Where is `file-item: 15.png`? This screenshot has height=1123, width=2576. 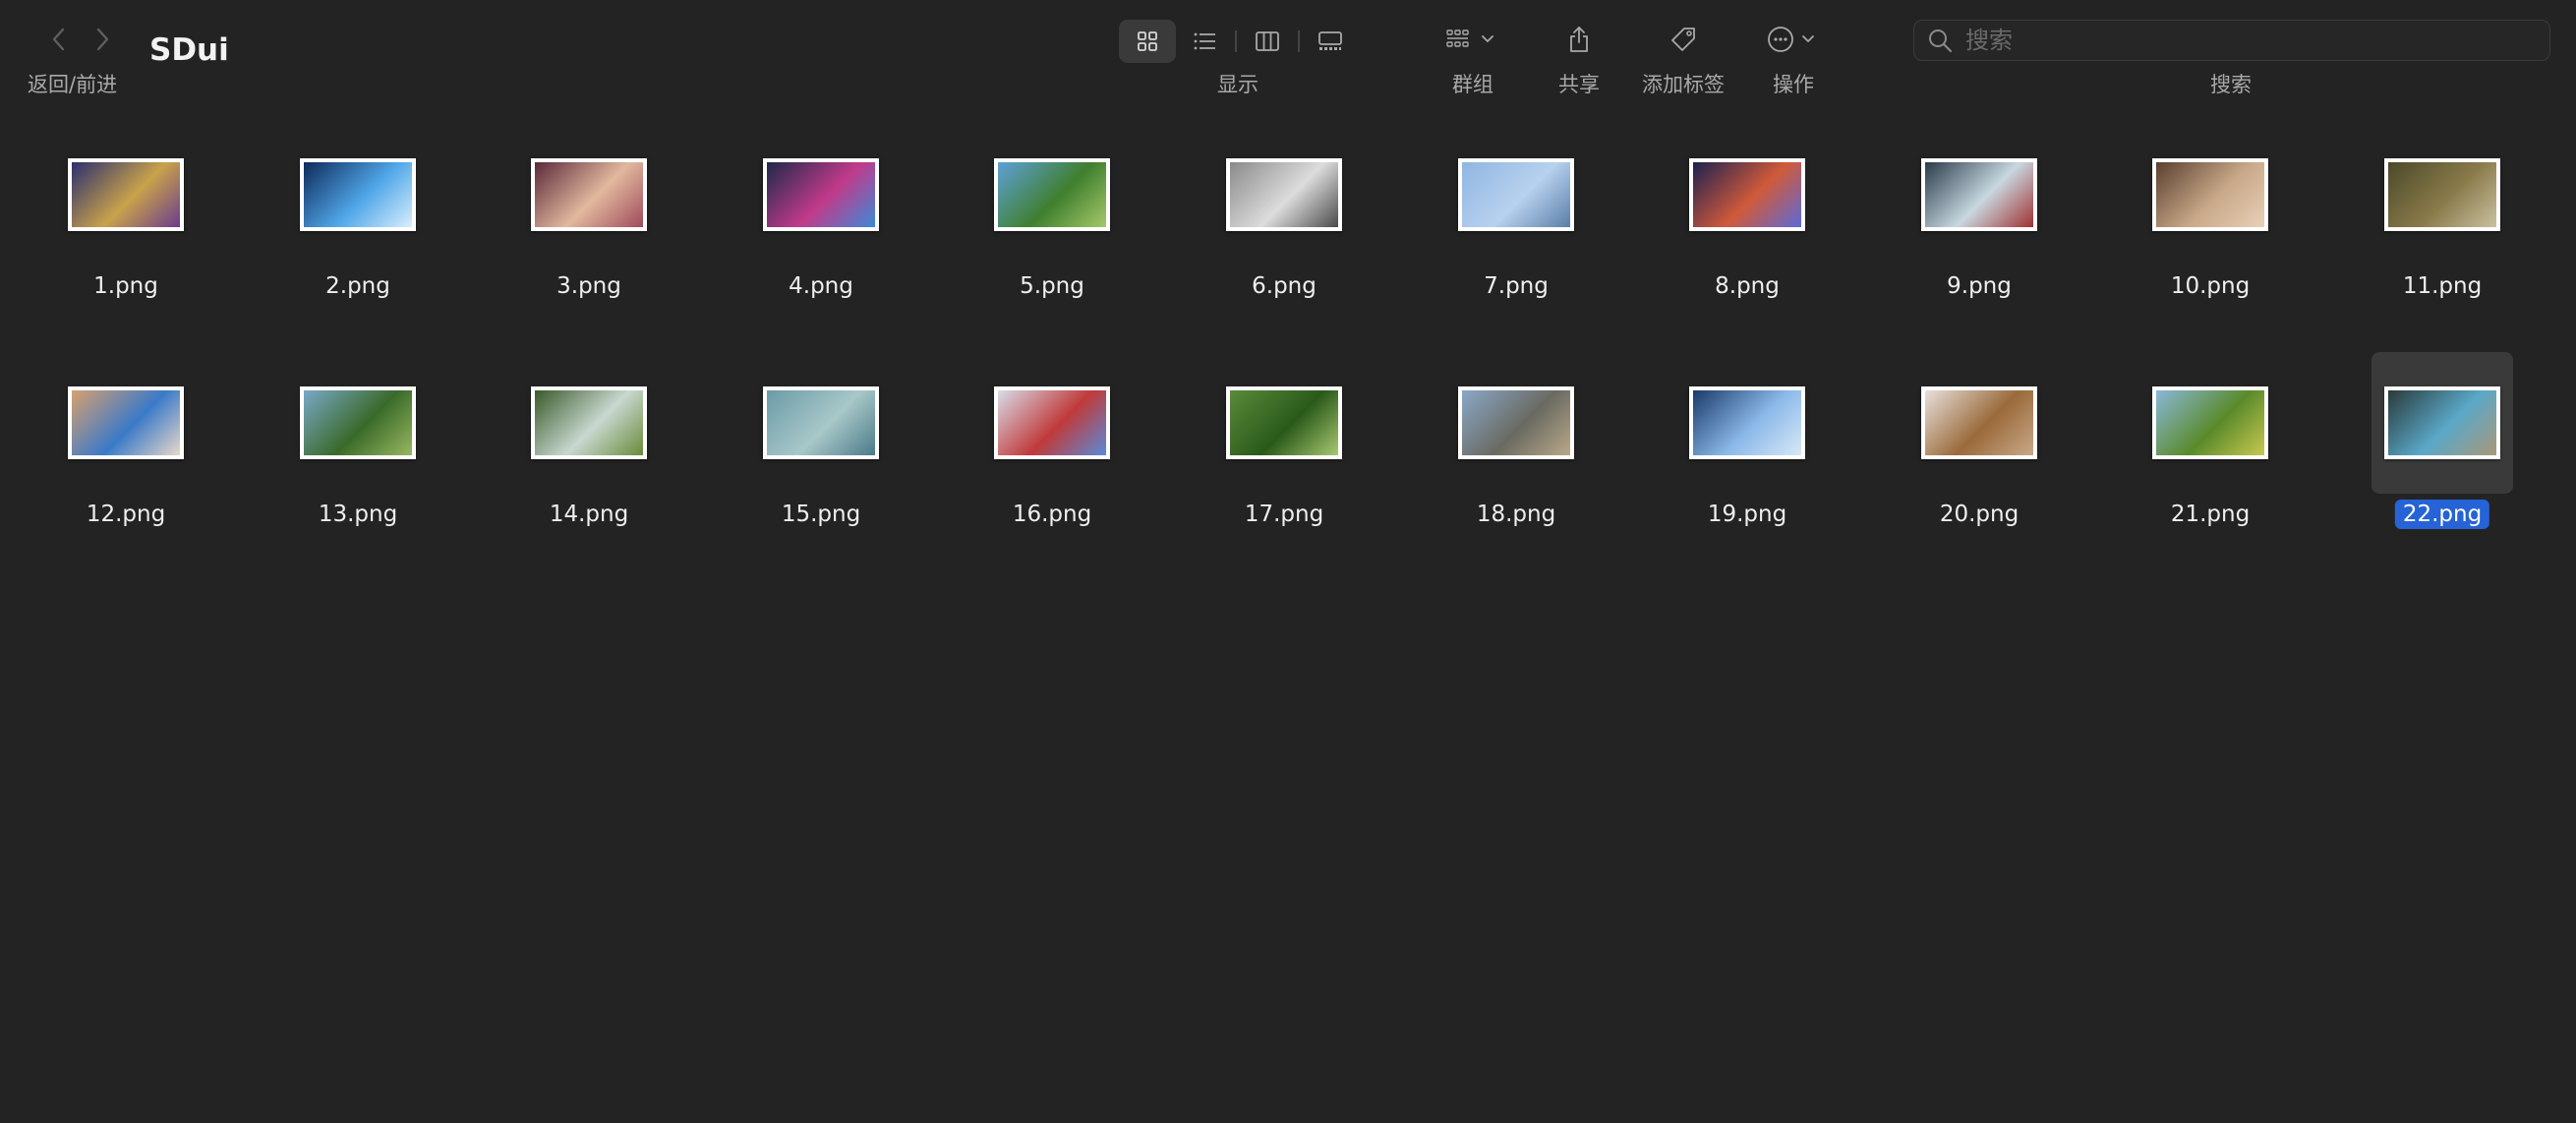 file-item: 15.png is located at coordinates (821, 440).